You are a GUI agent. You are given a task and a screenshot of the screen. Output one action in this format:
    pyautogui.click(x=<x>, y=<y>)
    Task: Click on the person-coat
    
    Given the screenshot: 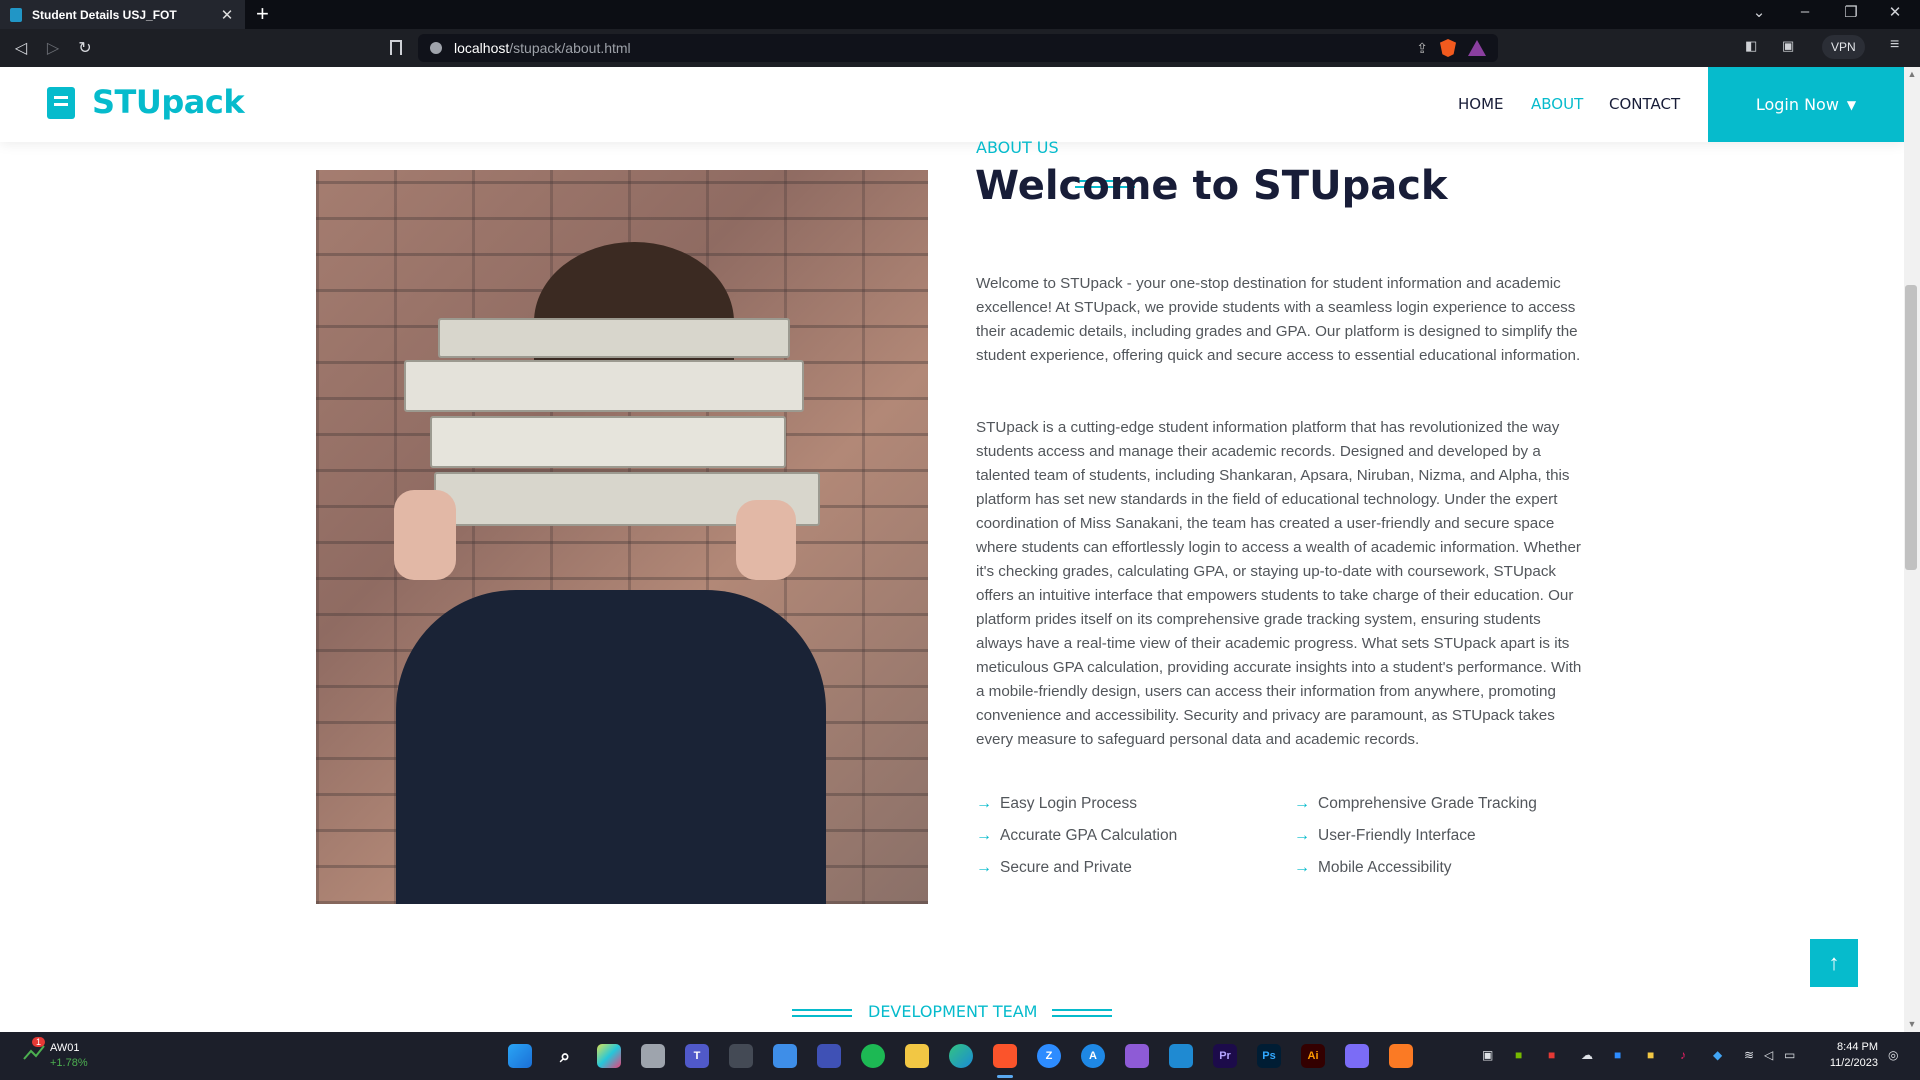 What is the action you would take?
    pyautogui.click(x=611, y=747)
    